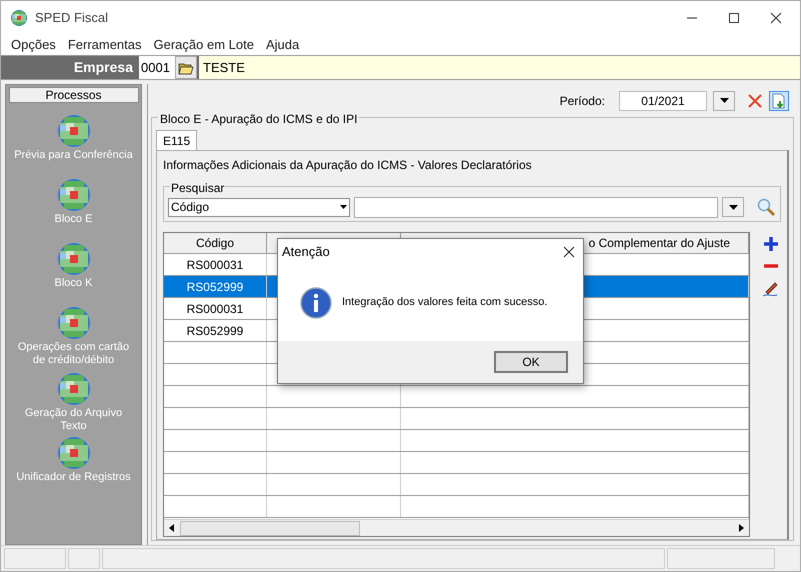 The height and width of the screenshot is (572, 801). I want to click on dialog-message: Integração dos valores feita com sucesso., so click(445, 302).